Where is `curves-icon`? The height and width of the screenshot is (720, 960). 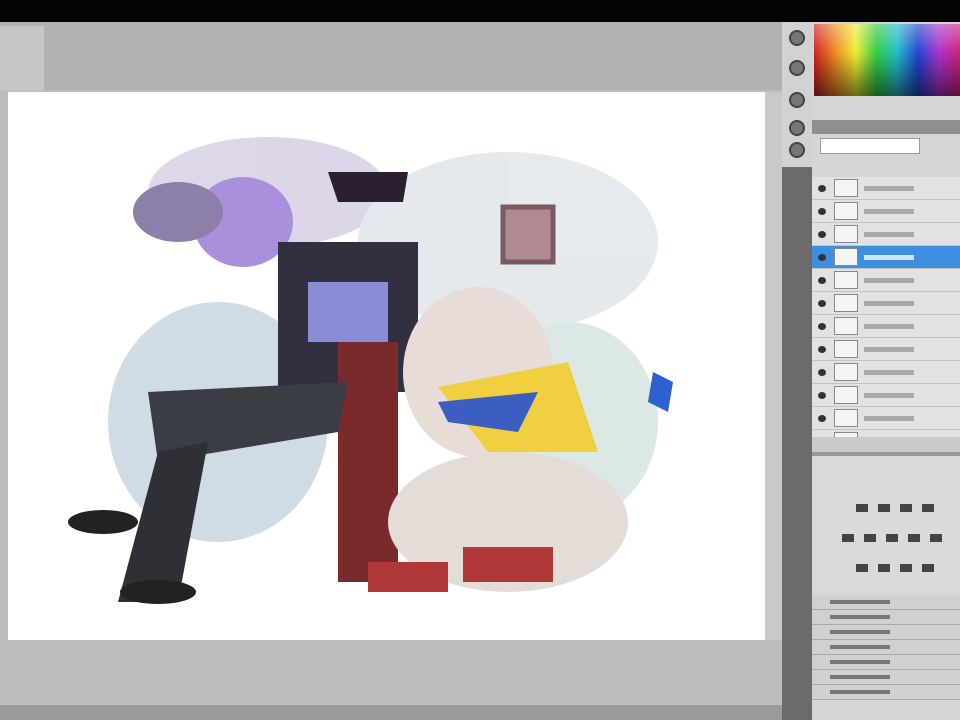
curves-icon is located at coordinates (906, 508).